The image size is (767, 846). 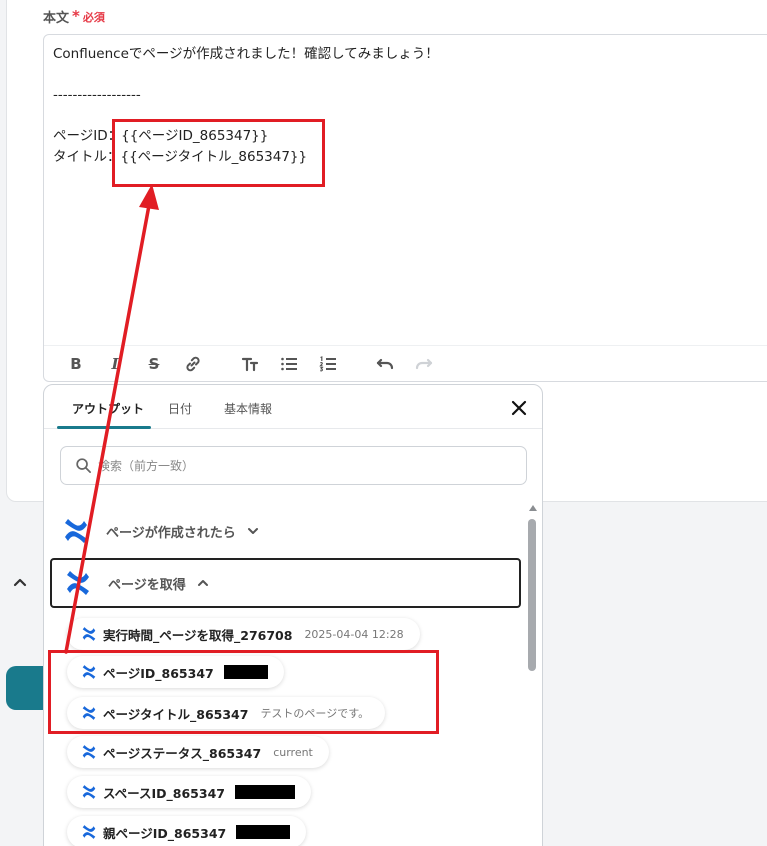 What do you see at coordinates (218, 153) in the screenshot?
I see `annotation-box-editor-vars` at bounding box center [218, 153].